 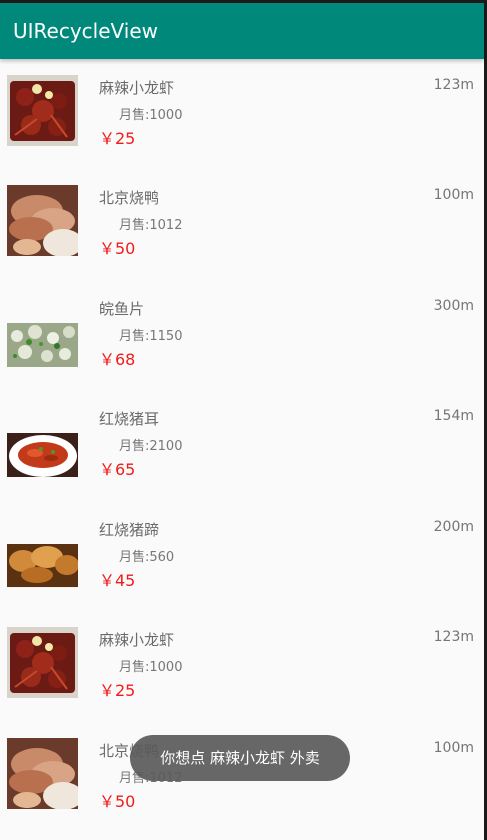 I want to click on list-item: 红烧猪蹄 月售:560 ￥45 200m, so click(x=242, y=556).